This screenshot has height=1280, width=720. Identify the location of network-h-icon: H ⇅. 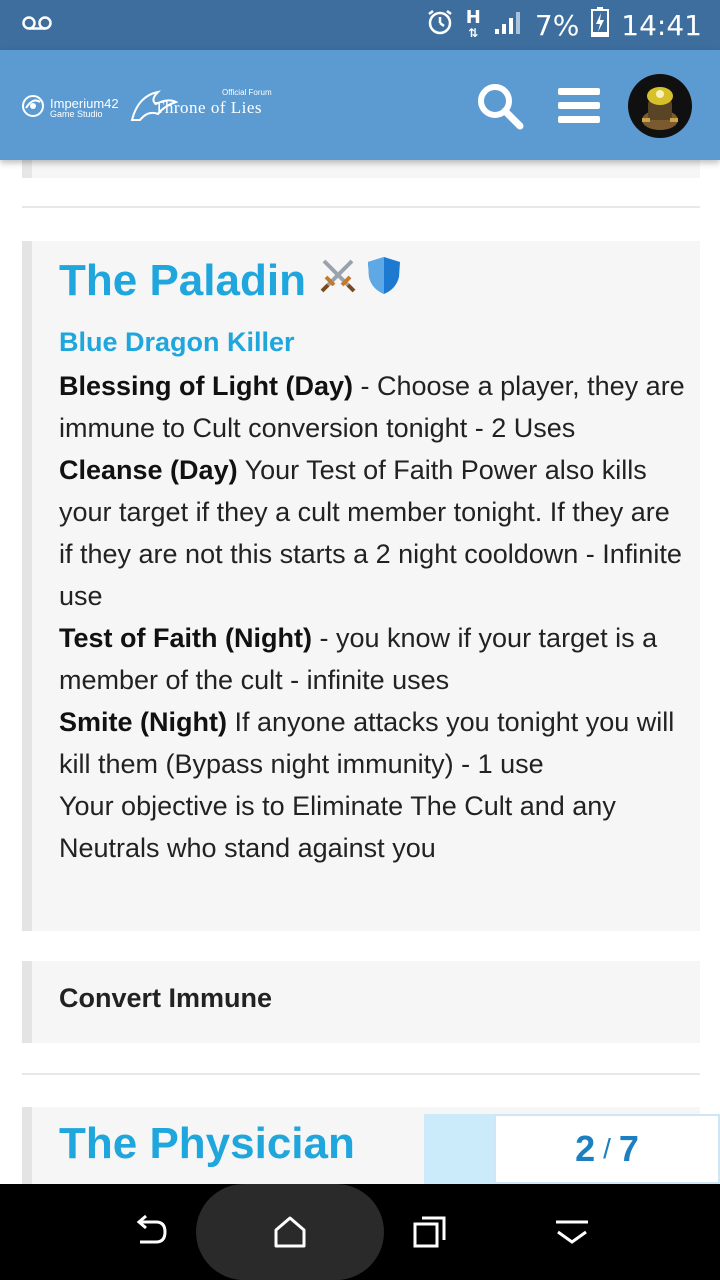
(473, 23).